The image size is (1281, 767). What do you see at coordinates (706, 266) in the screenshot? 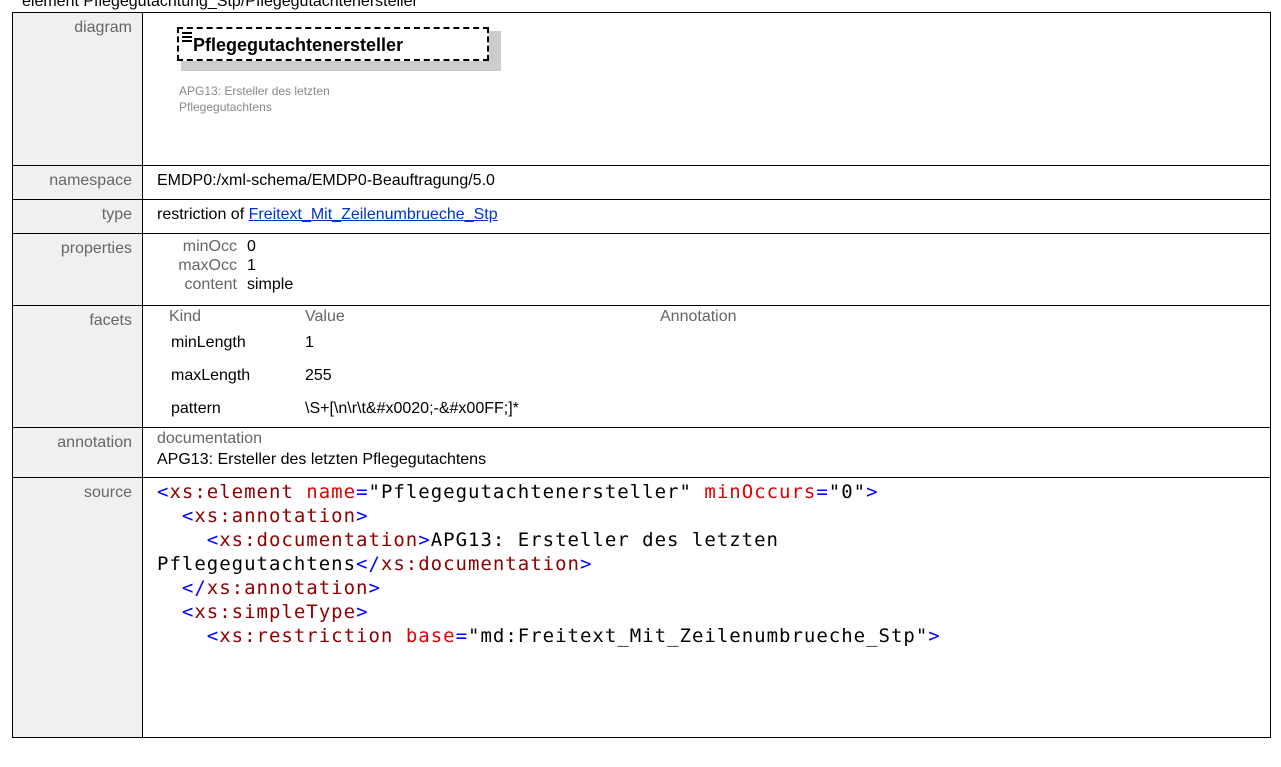
I see `properties-list: minOcc 0 maxOcc 1 content simple` at bounding box center [706, 266].